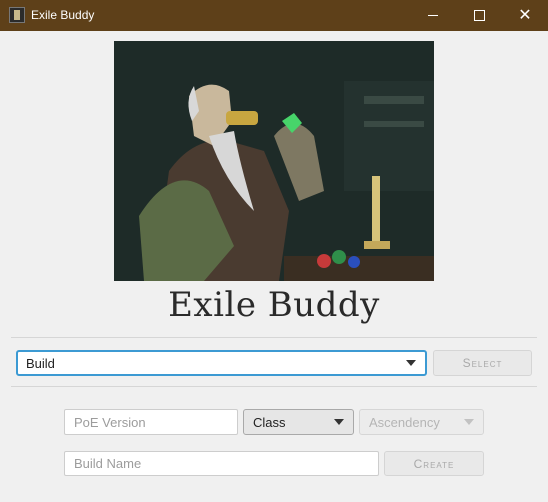  Describe the element at coordinates (221, 463) in the screenshot. I see `build-name-input: Build Name` at that location.